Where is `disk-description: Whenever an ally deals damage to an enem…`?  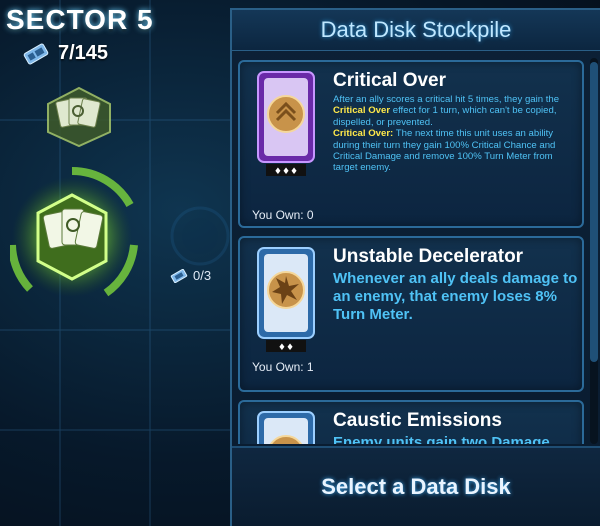
disk-description: Whenever an ally deals damage to an enem… is located at coordinates (455, 296).